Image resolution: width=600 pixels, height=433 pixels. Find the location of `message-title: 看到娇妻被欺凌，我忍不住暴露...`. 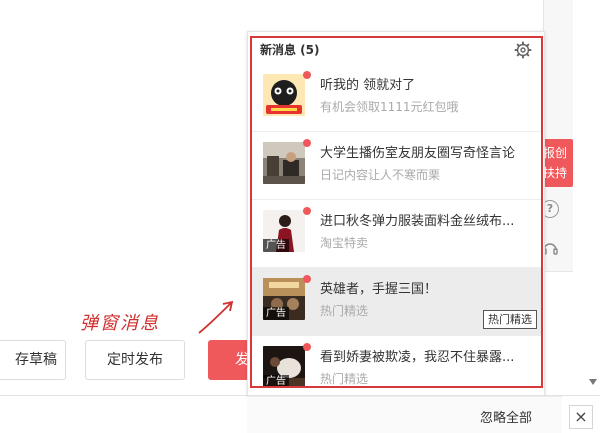

message-title: 看到娇妻被欺凌，我忍不住暴露... is located at coordinates (417, 357).